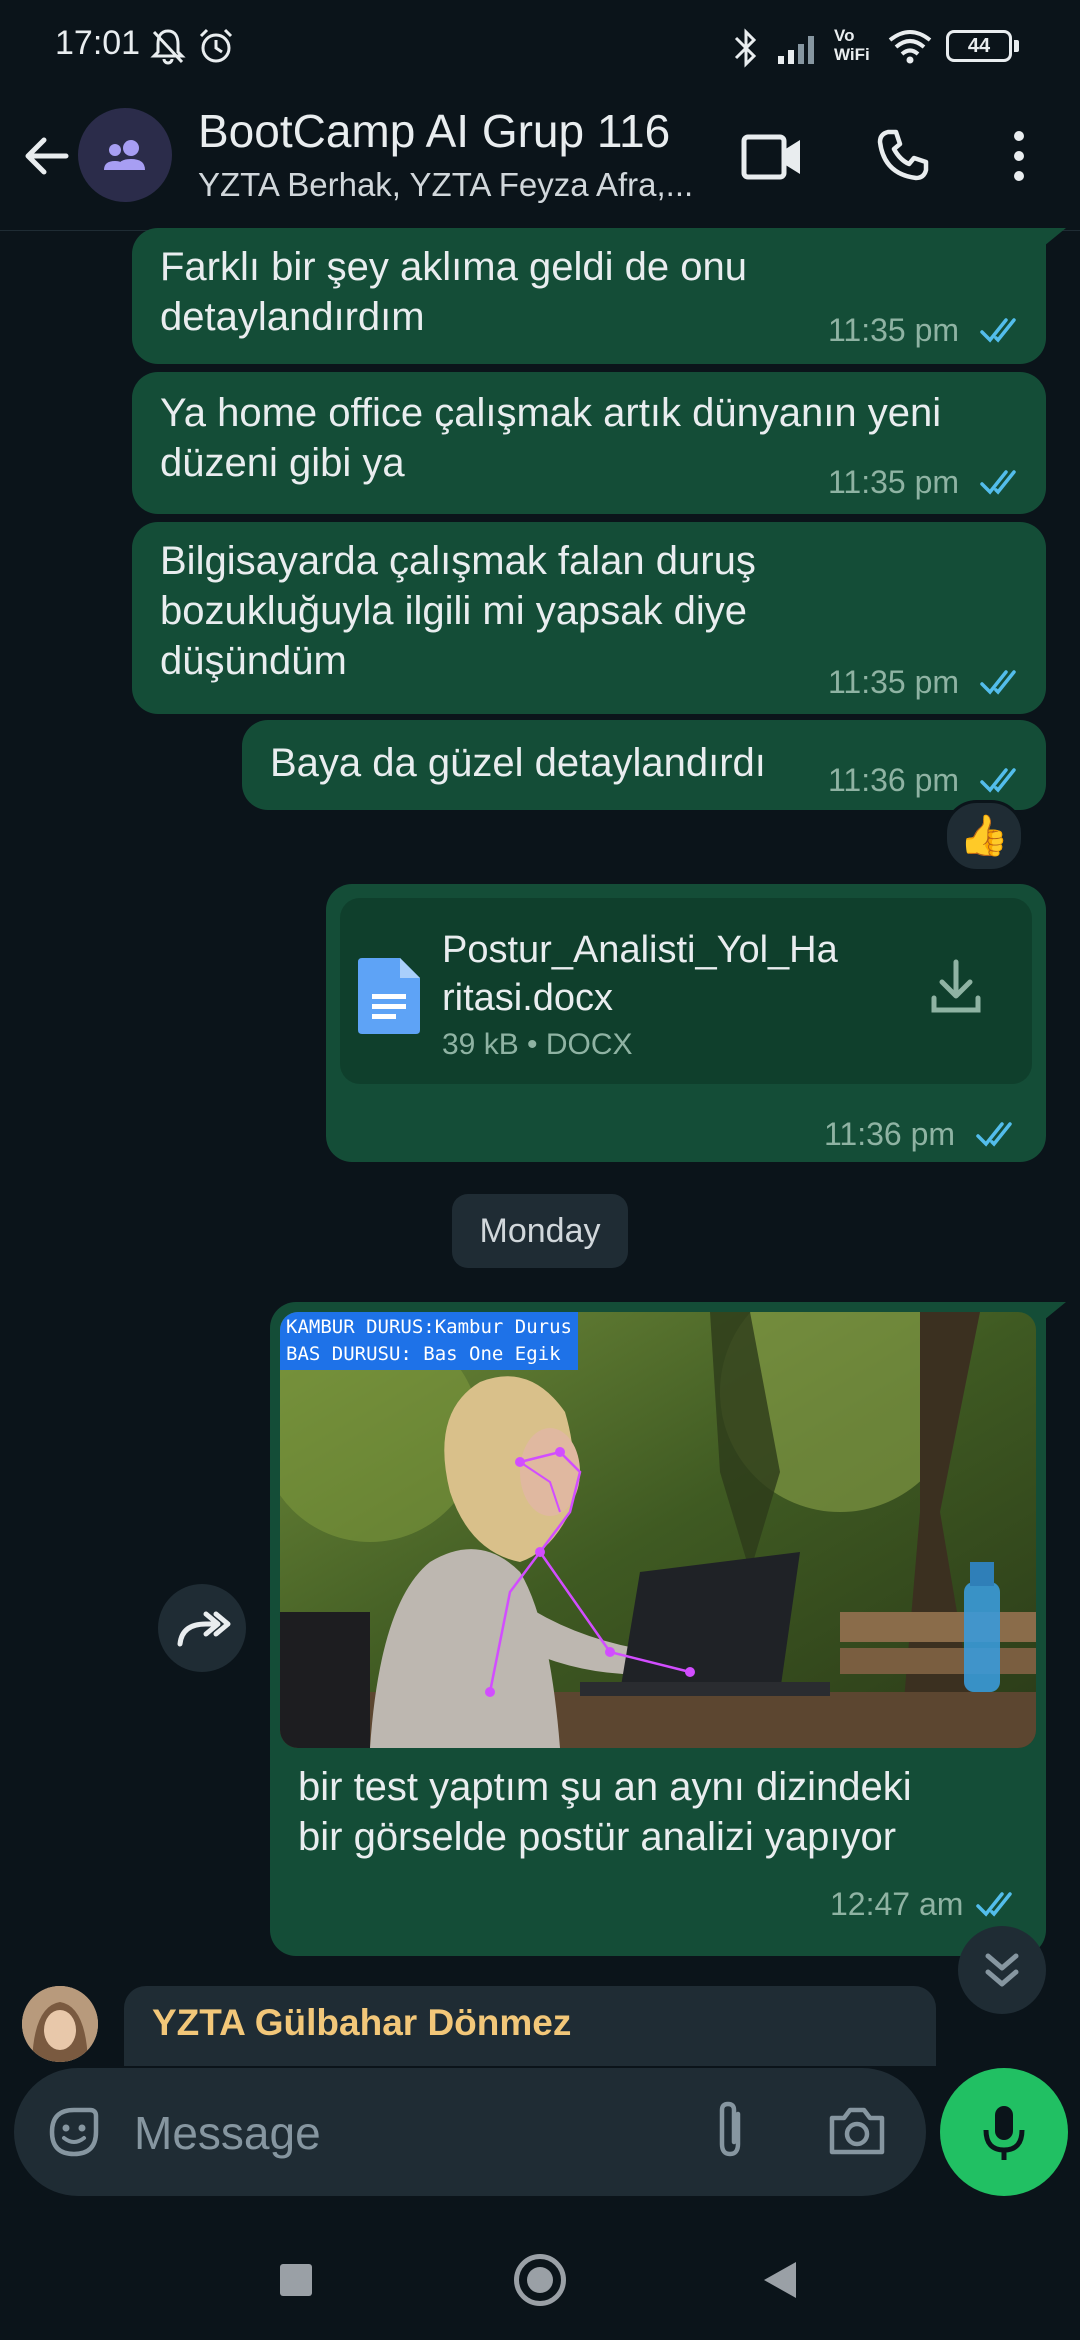  I want to click on status-time: 17:01, so click(98, 43).